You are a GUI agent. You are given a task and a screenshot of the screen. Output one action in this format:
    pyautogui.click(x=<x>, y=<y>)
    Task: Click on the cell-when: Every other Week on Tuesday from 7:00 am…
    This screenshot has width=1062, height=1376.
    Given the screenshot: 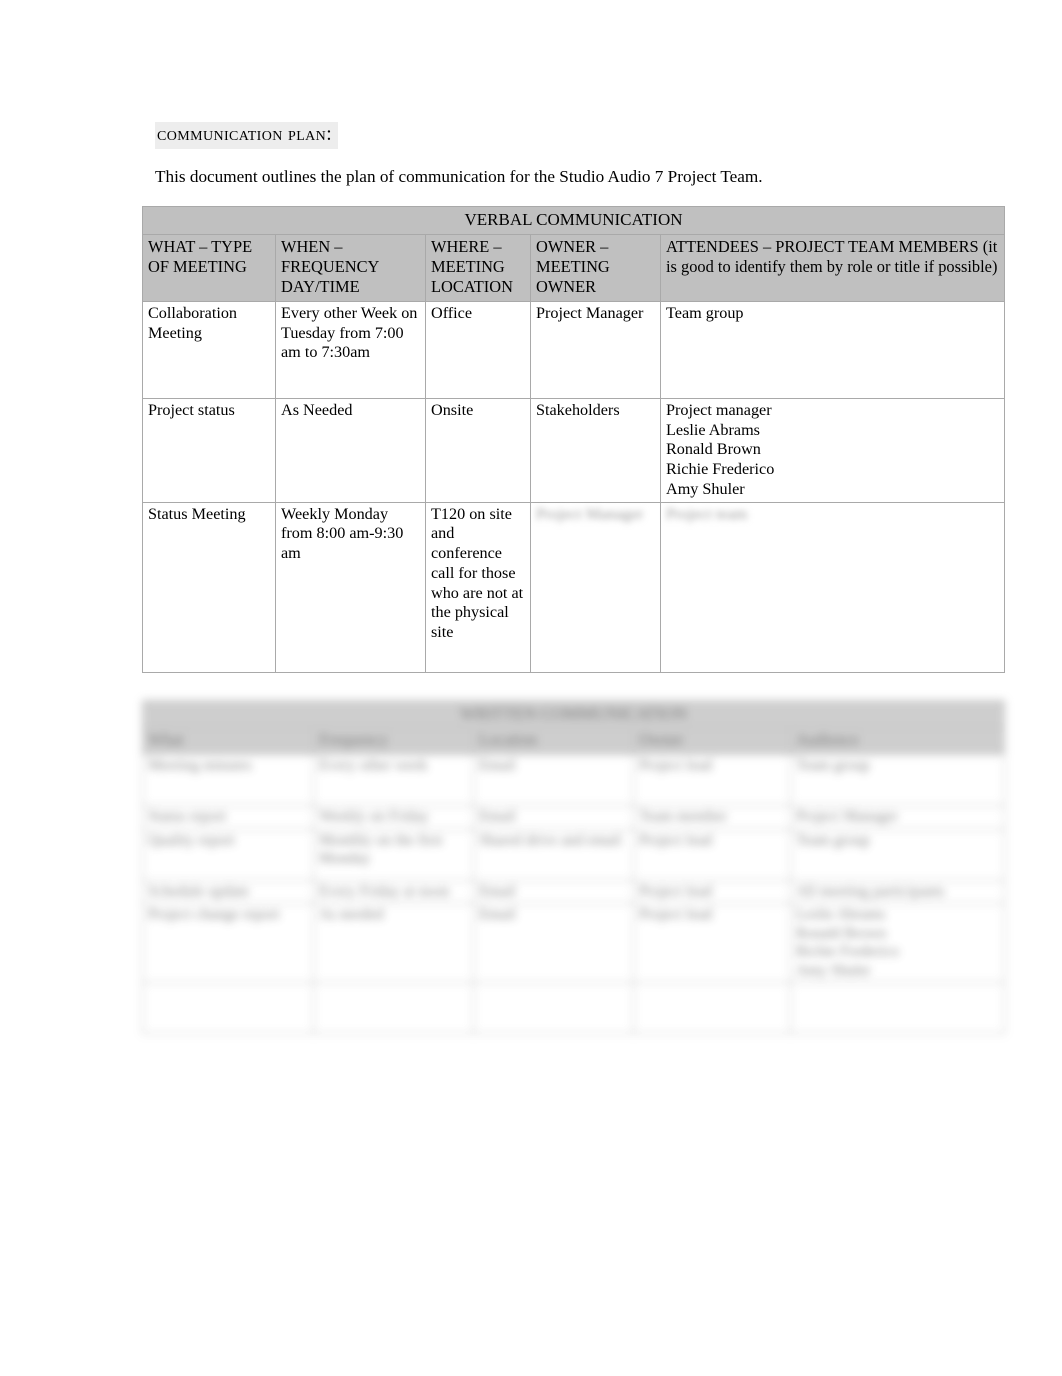 What is the action you would take?
    pyautogui.click(x=350, y=349)
    